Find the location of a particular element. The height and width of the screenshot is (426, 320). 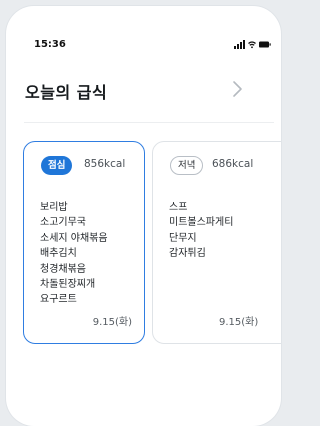

menu-item: 소세지 야채볶음 is located at coordinates (74, 238).